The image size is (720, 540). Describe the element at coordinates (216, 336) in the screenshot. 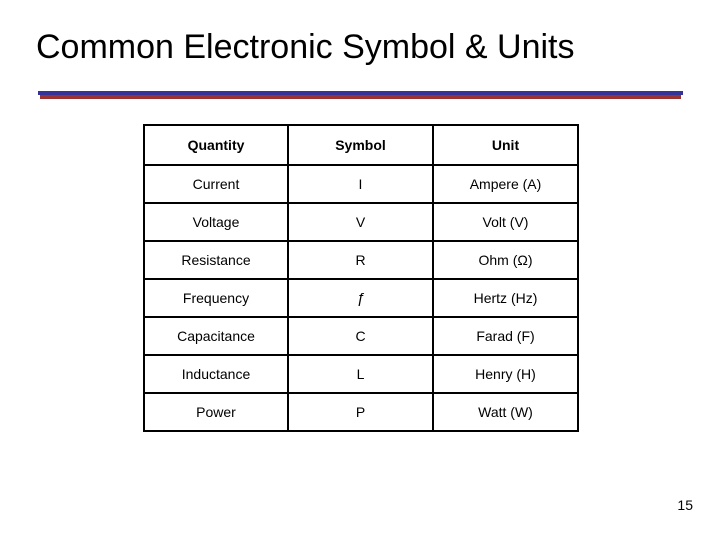

I see `cell-quantity: Capacitance` at that location.